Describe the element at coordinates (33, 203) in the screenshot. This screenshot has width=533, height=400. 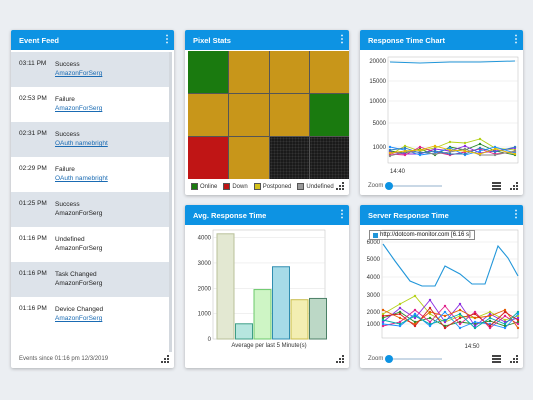
I see `event-time: 01:25 PM` at that location.